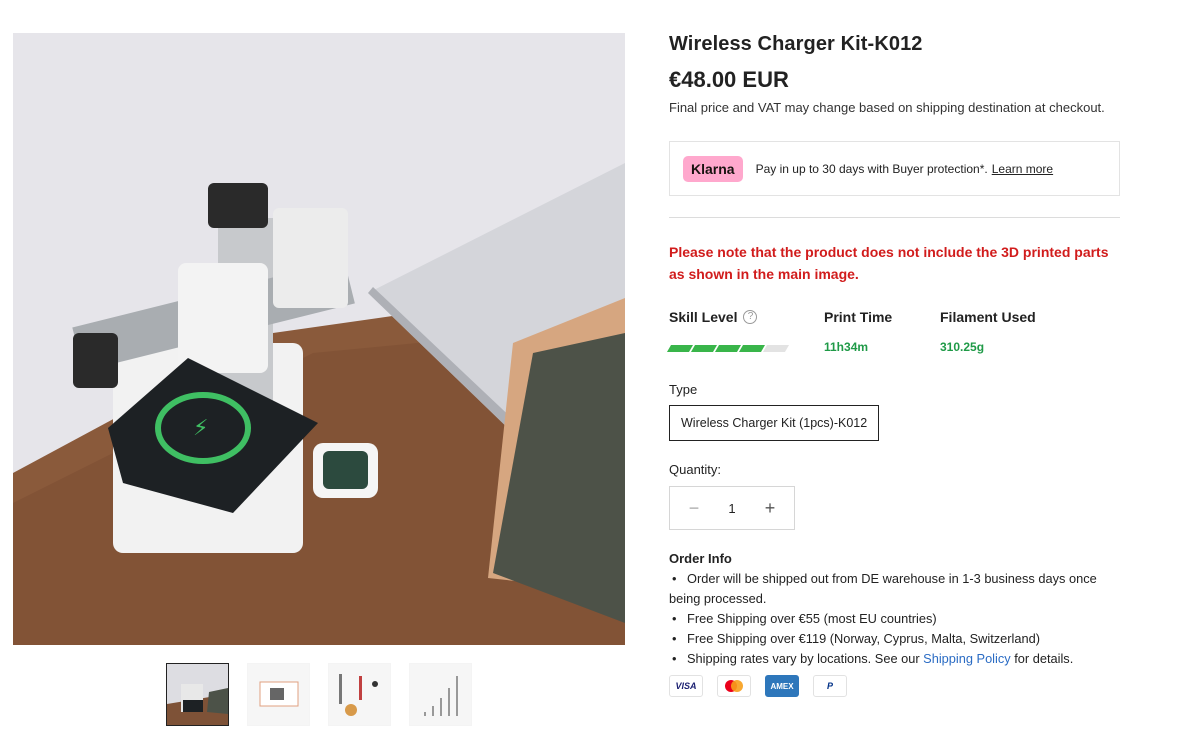  What do you see at coordinates (782, 686) in the screenshot?
I see `amex-icon: AMEX` at bounding box center [782, 686].